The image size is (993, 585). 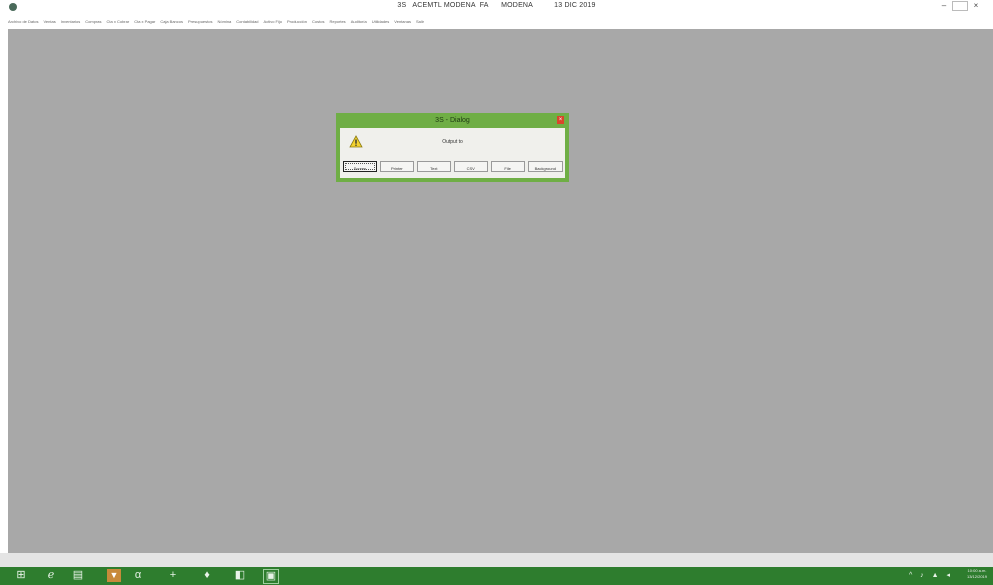 I want to click on menu-item-activo-fijo: Activo Fijo, so click(x=273, y=21).